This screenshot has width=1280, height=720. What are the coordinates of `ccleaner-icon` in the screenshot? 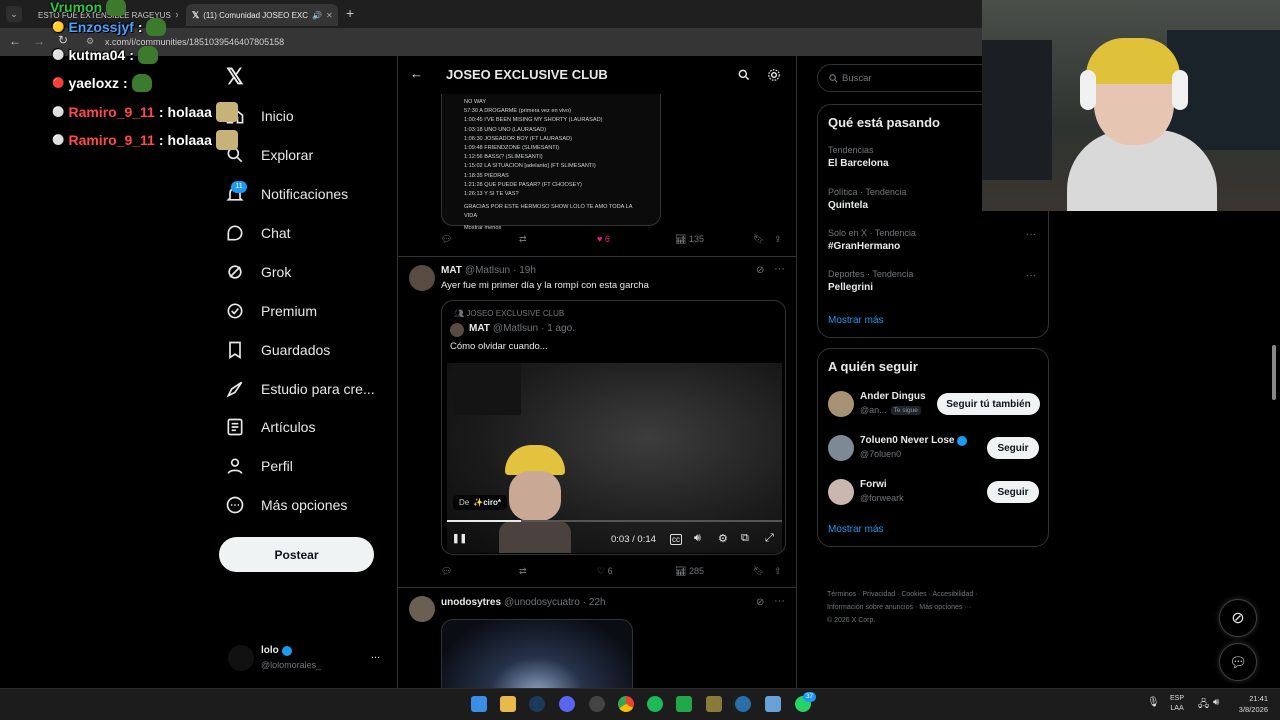 It's located at (743, 704).